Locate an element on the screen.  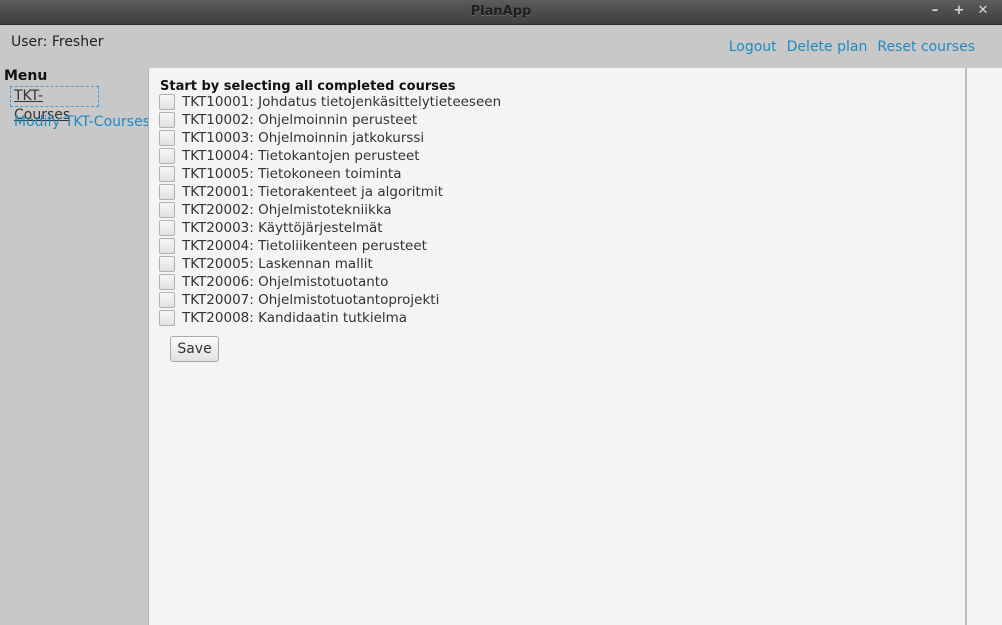
reset-courses-link: Reset courses is located at coordinates (926, 47).